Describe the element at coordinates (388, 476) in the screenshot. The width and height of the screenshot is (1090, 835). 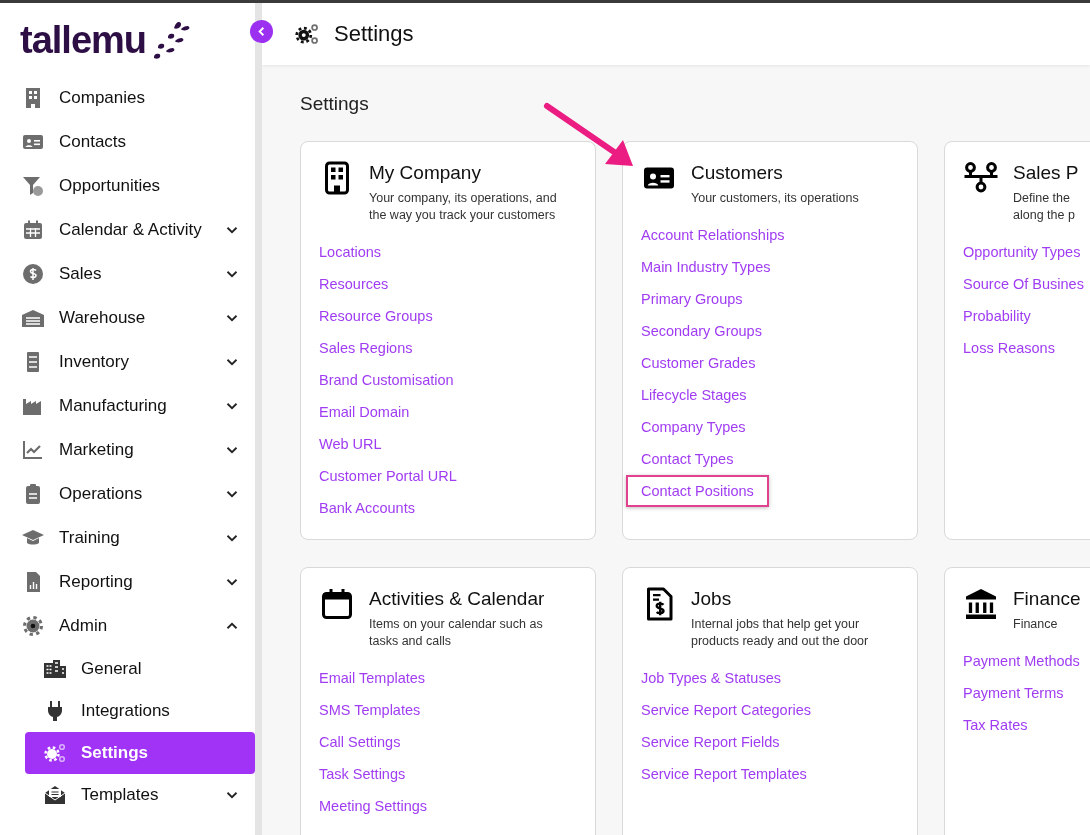
I see `settings-link: Customer Portal URL` at that location.